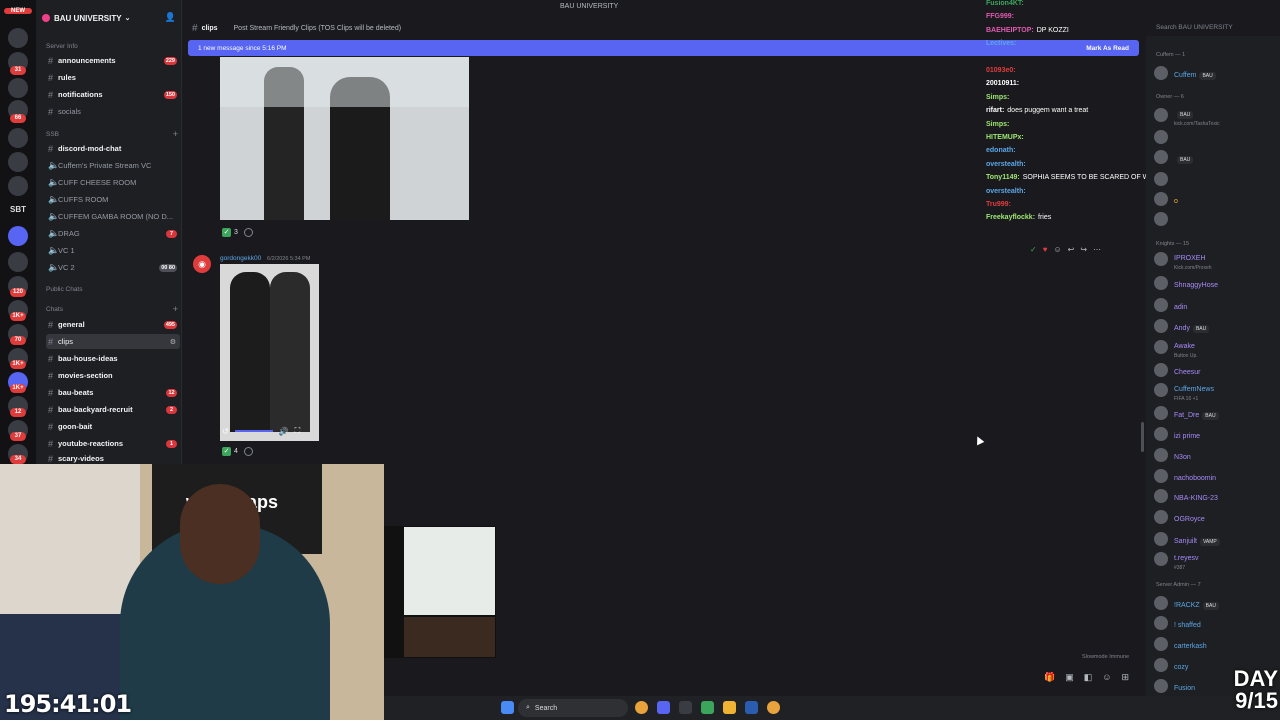 The width and height of the screenshot is (1280, 720). I want to click on member-item: OGRoyce, so click(1216, 517).